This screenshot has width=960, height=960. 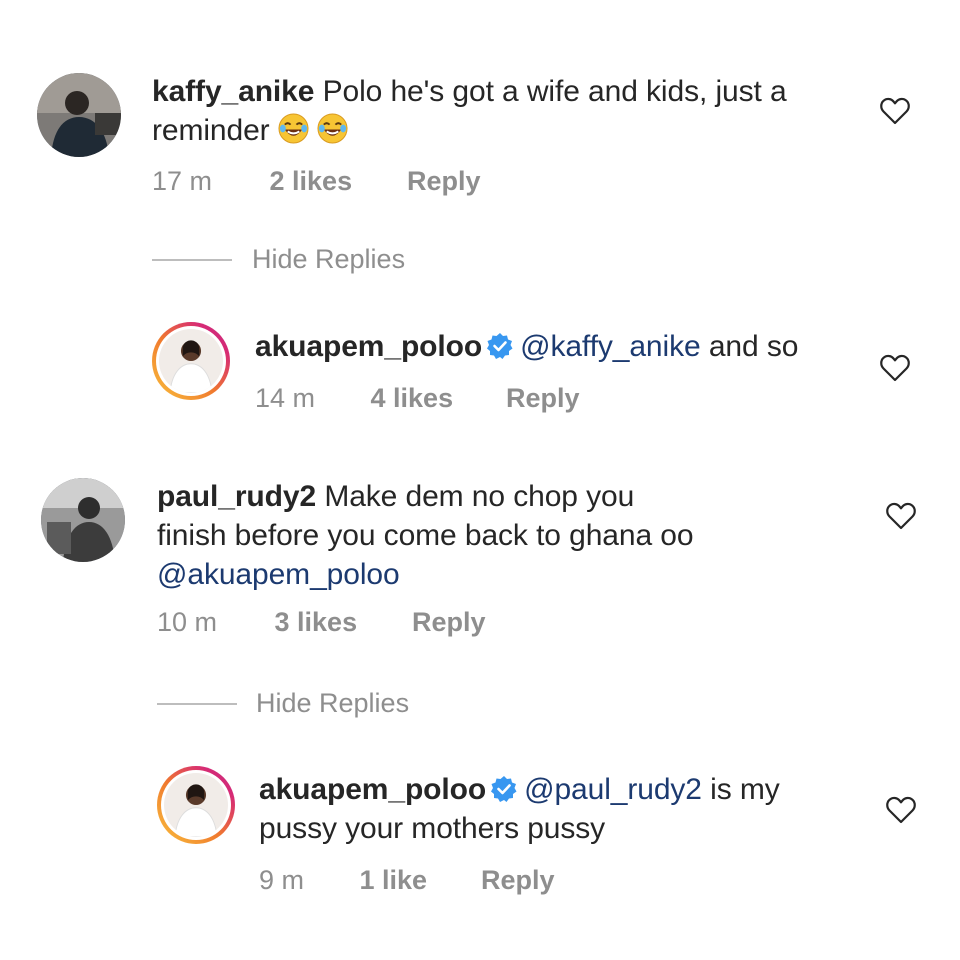 I want to click on comment-body: Make dem no chop you, so click(x=479, y=496).